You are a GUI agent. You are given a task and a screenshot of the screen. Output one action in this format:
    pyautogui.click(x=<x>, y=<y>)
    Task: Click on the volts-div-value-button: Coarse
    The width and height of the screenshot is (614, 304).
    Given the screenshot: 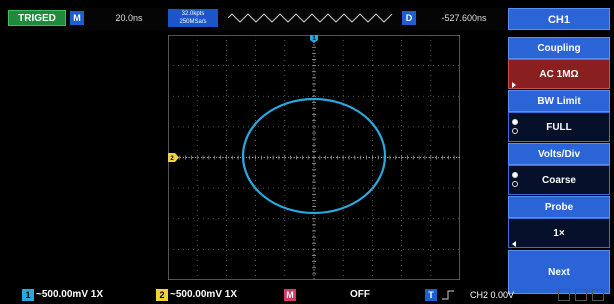 What is the action you would take?
    pyautogui.click(x=559, y=180)
    